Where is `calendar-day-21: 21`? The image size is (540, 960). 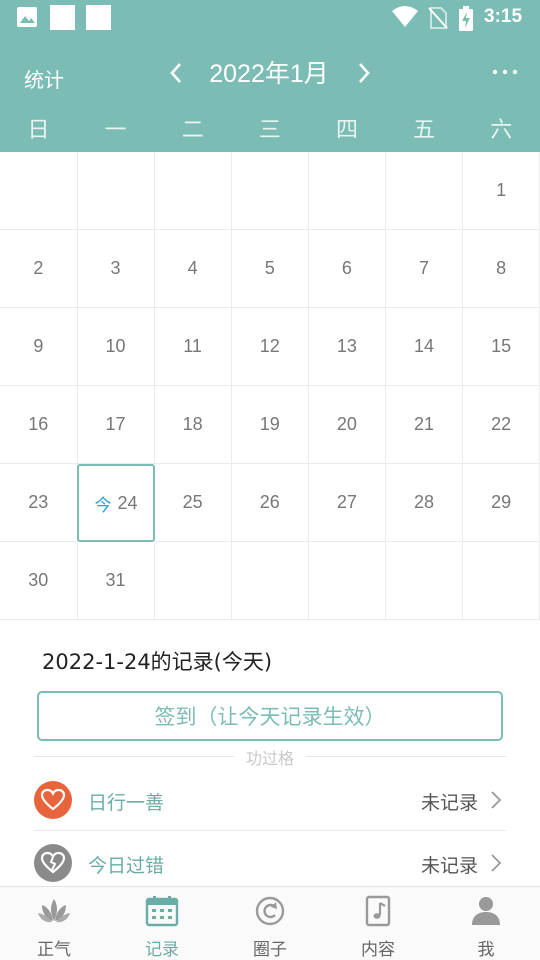
calendar-day-21: 21 is located at coordinates (424, 425).